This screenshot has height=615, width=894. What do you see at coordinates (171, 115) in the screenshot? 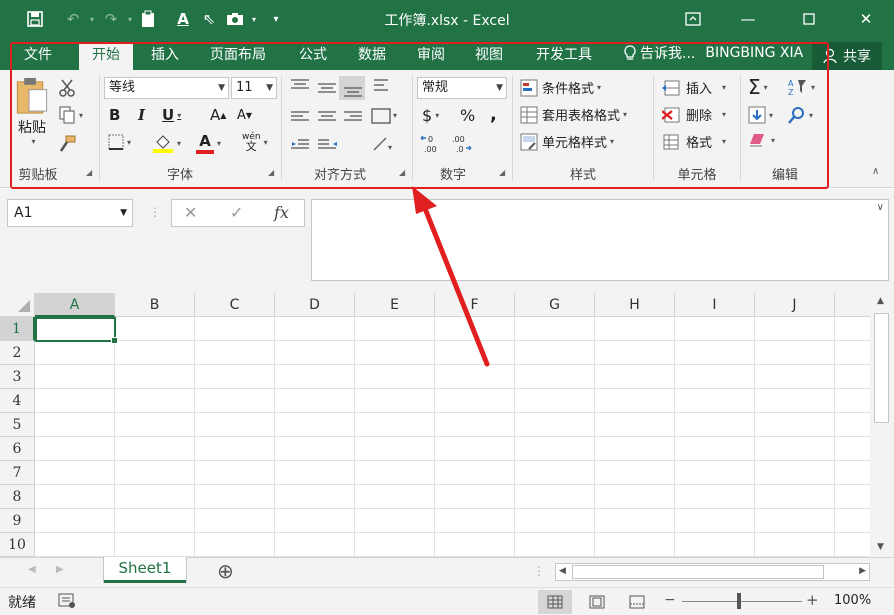
I see `underline-button: U ▾` at bounding box center [171, 115].